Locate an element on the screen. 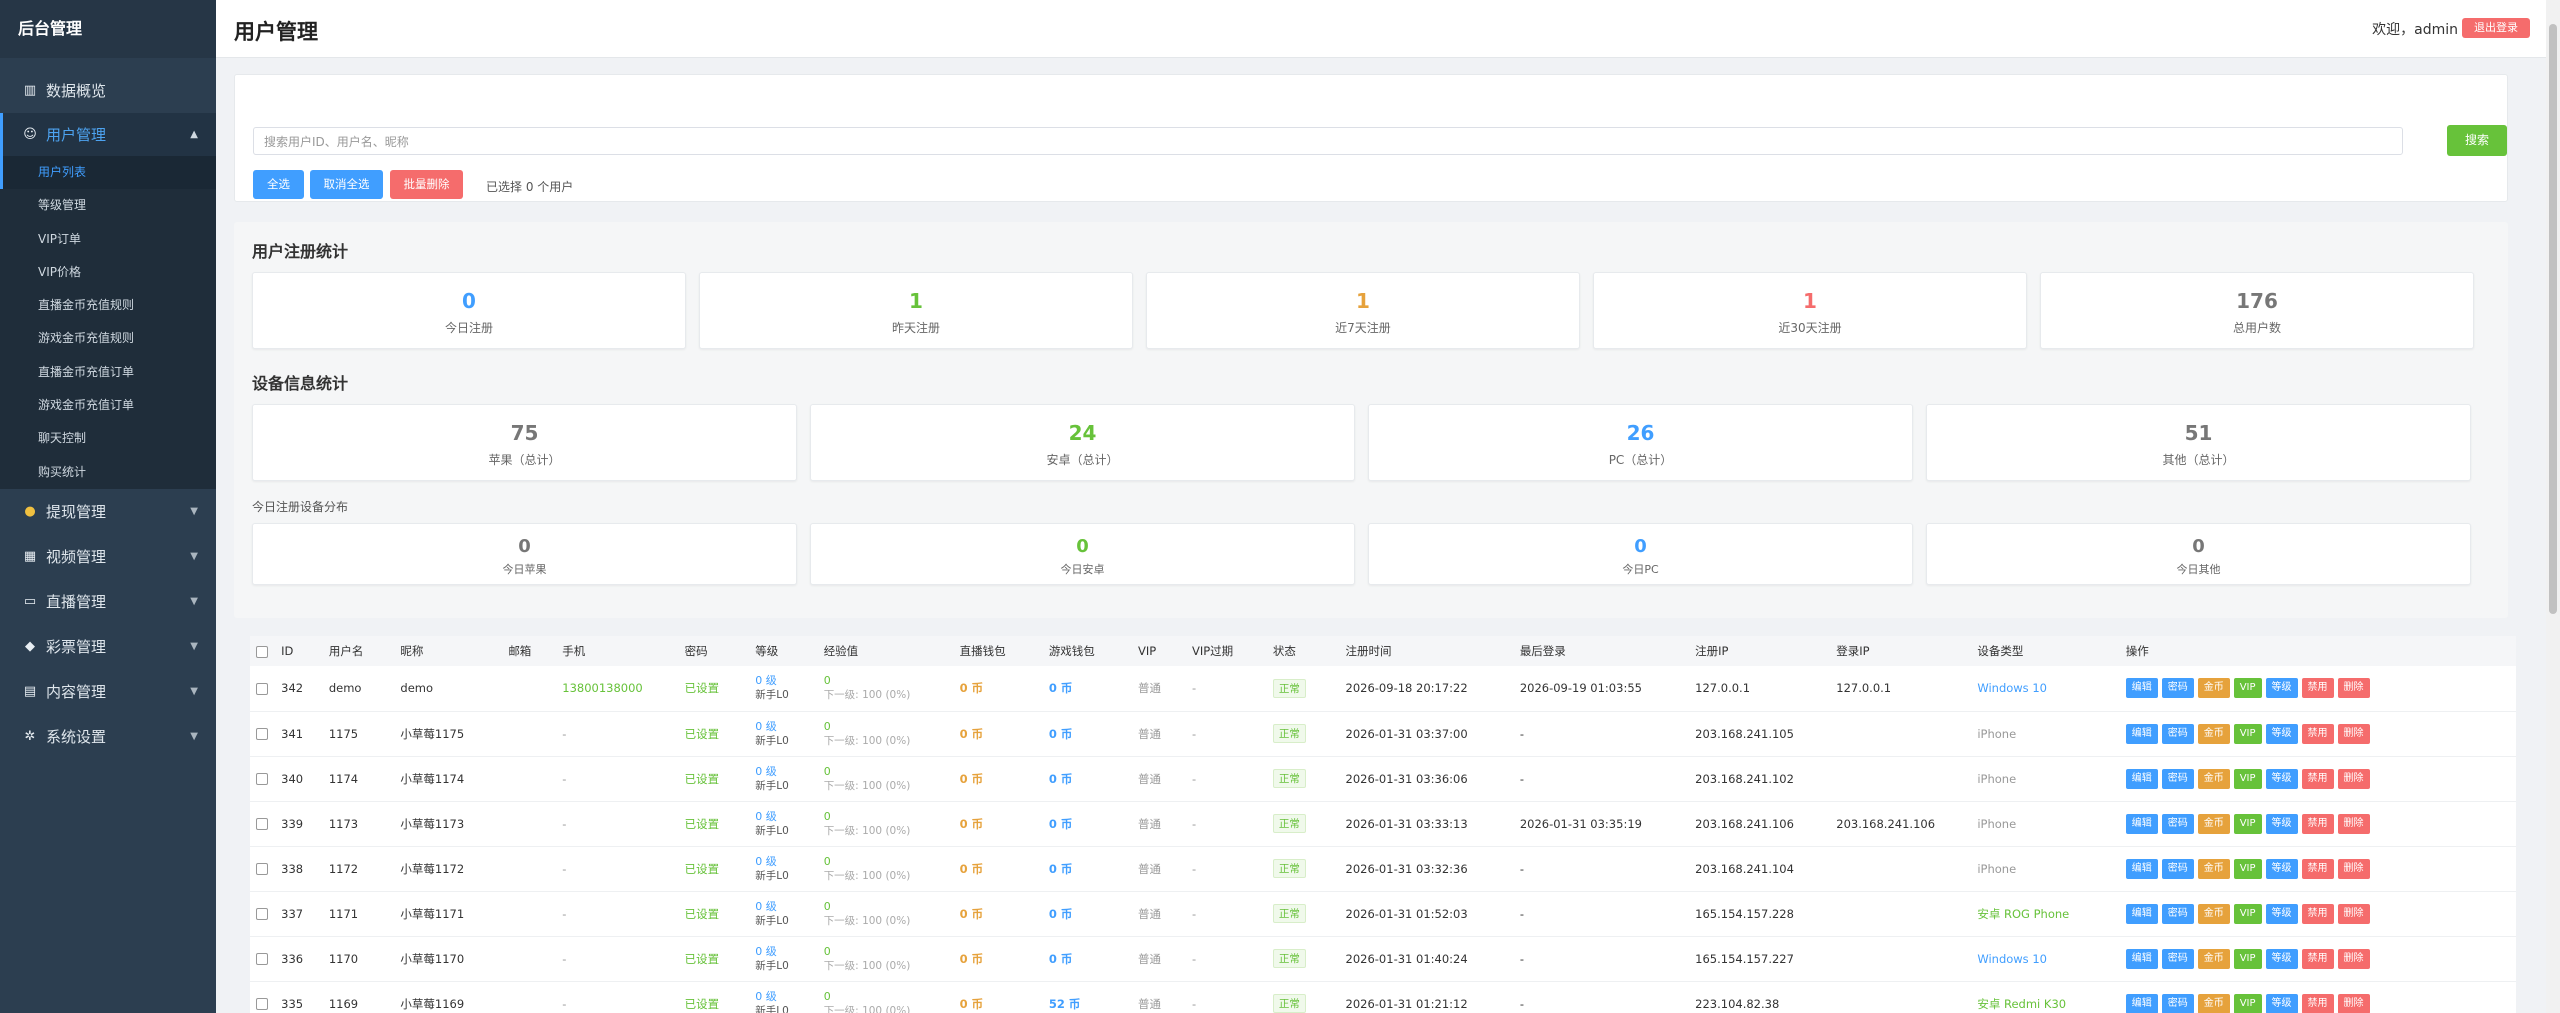  select-all-button: 全选 is located at coordinates (278, 184).